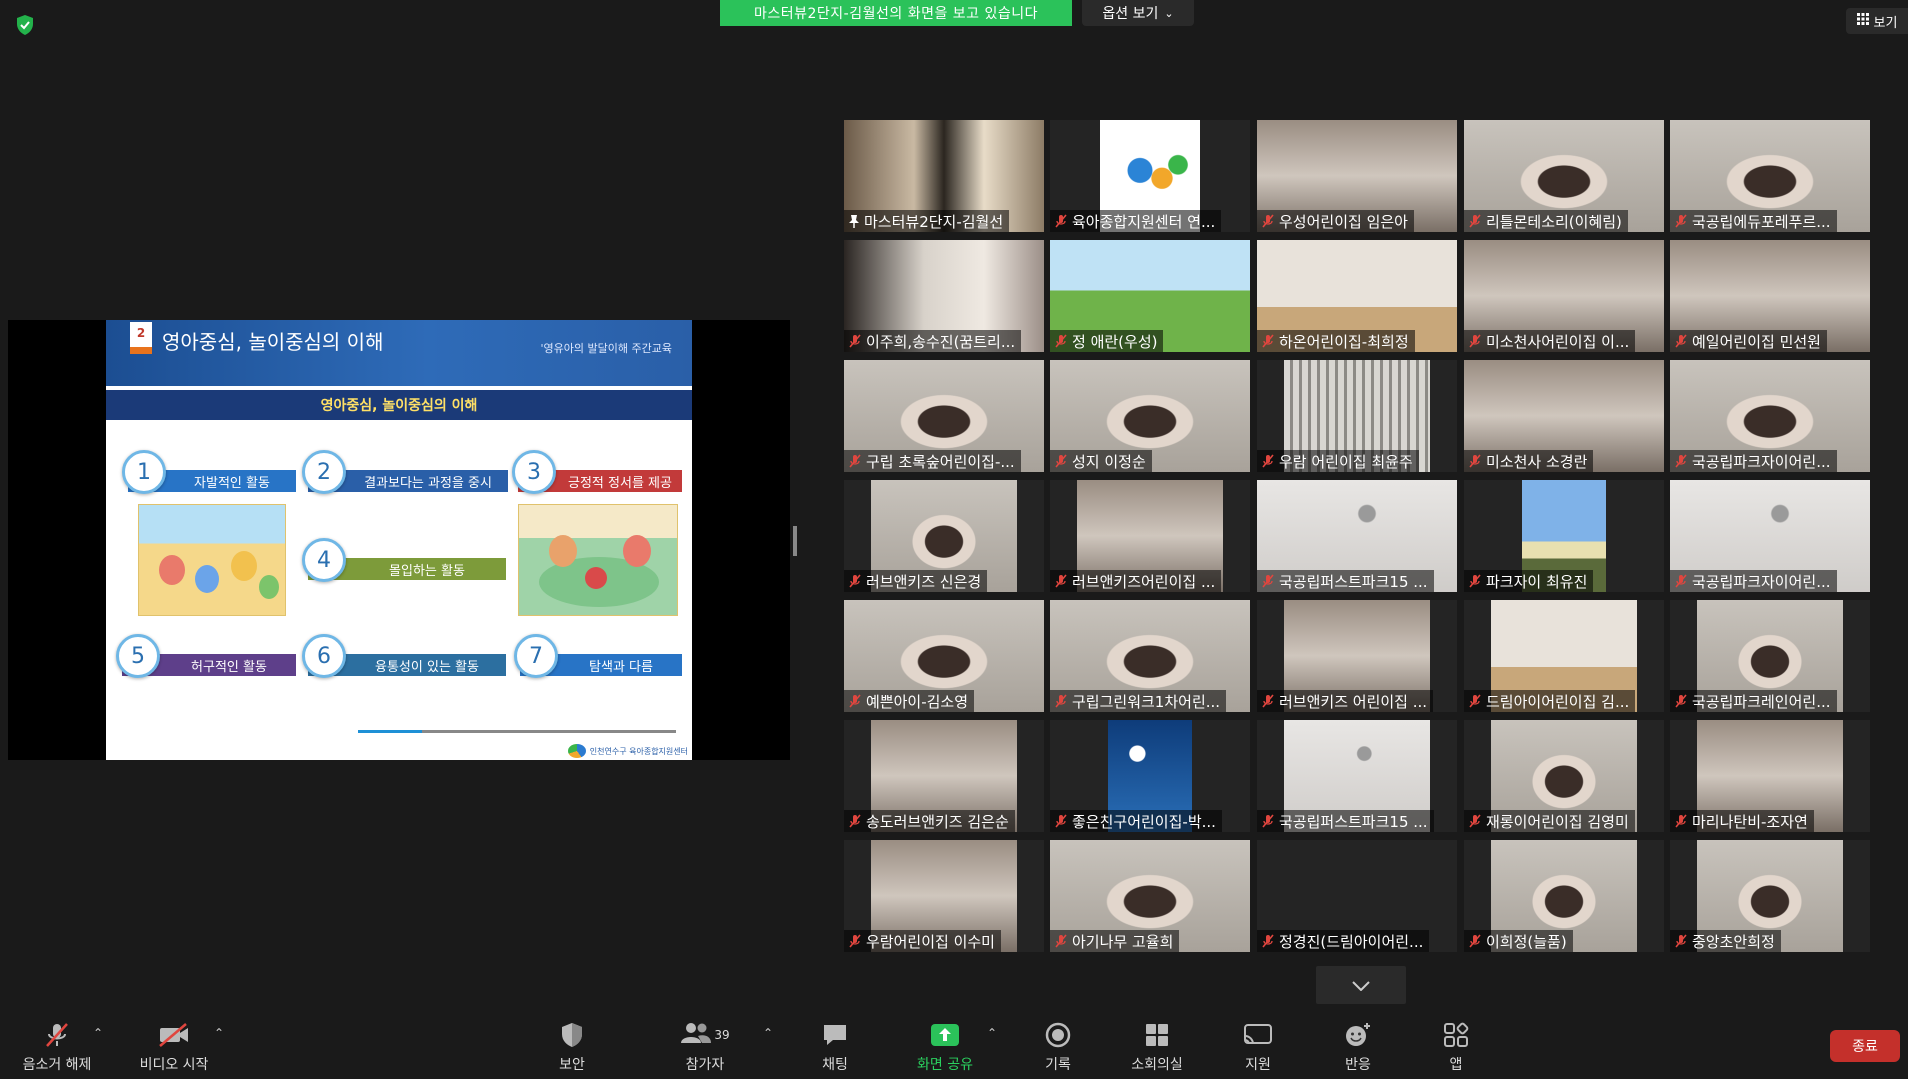 The height and width of the screenshot is (1079, 1908). I want to click on participant-name: 마리나탄비-조자연, so click(1750, 821).